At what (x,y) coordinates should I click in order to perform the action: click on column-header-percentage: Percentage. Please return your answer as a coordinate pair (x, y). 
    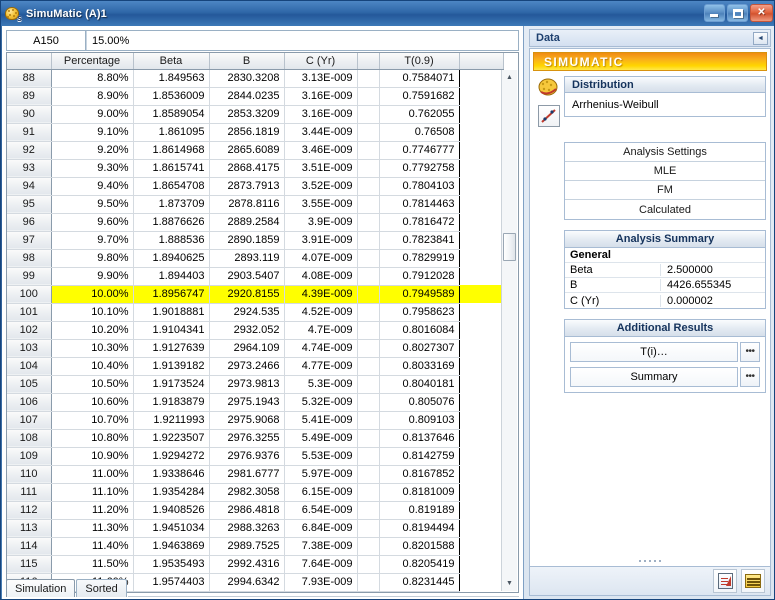
    Looking at the image, I should click on (92, 61).